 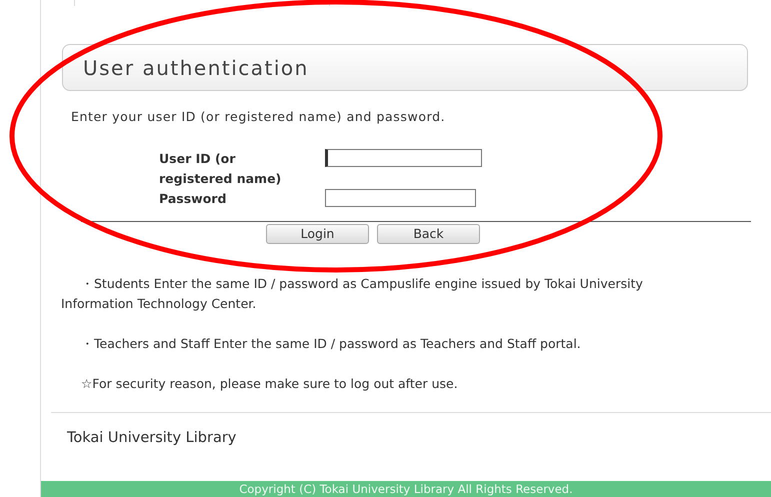 What do you see at coordinates (400, 197) in the screenshot?
I see `password-field` at bounding box center [400, 197].